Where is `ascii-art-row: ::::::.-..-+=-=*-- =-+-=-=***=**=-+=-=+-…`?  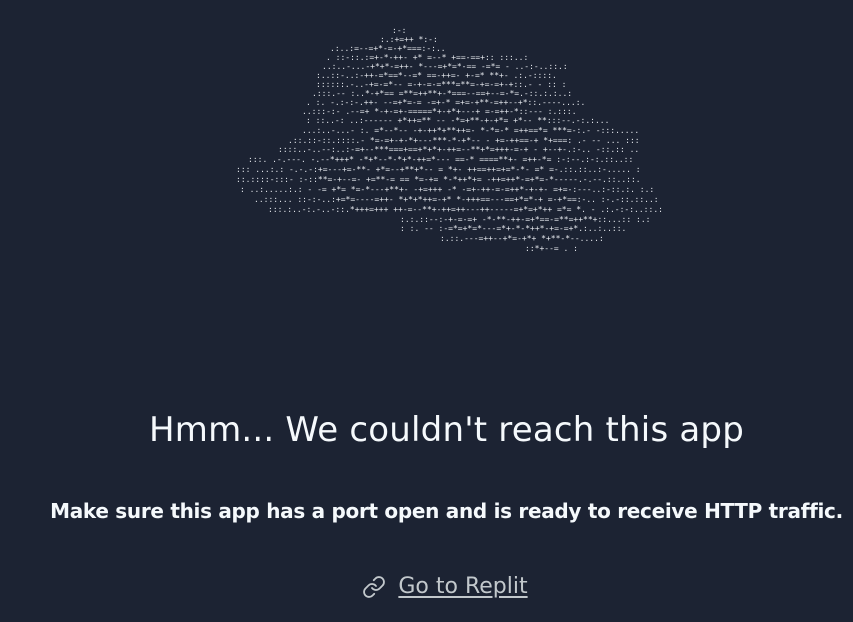
ascii-art-row: ::::::.-..-+=-=*-- =-+-=-=***=**=-+=-=+-… is located at coordinates (441, 84).